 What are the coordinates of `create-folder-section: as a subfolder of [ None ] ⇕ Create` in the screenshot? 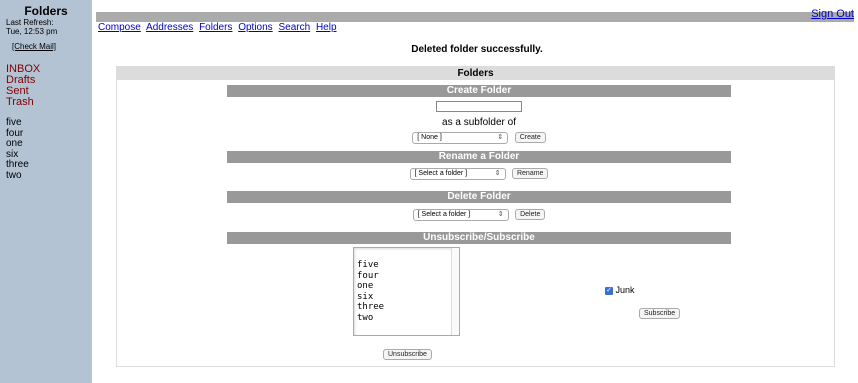 It's located at (479, 123).